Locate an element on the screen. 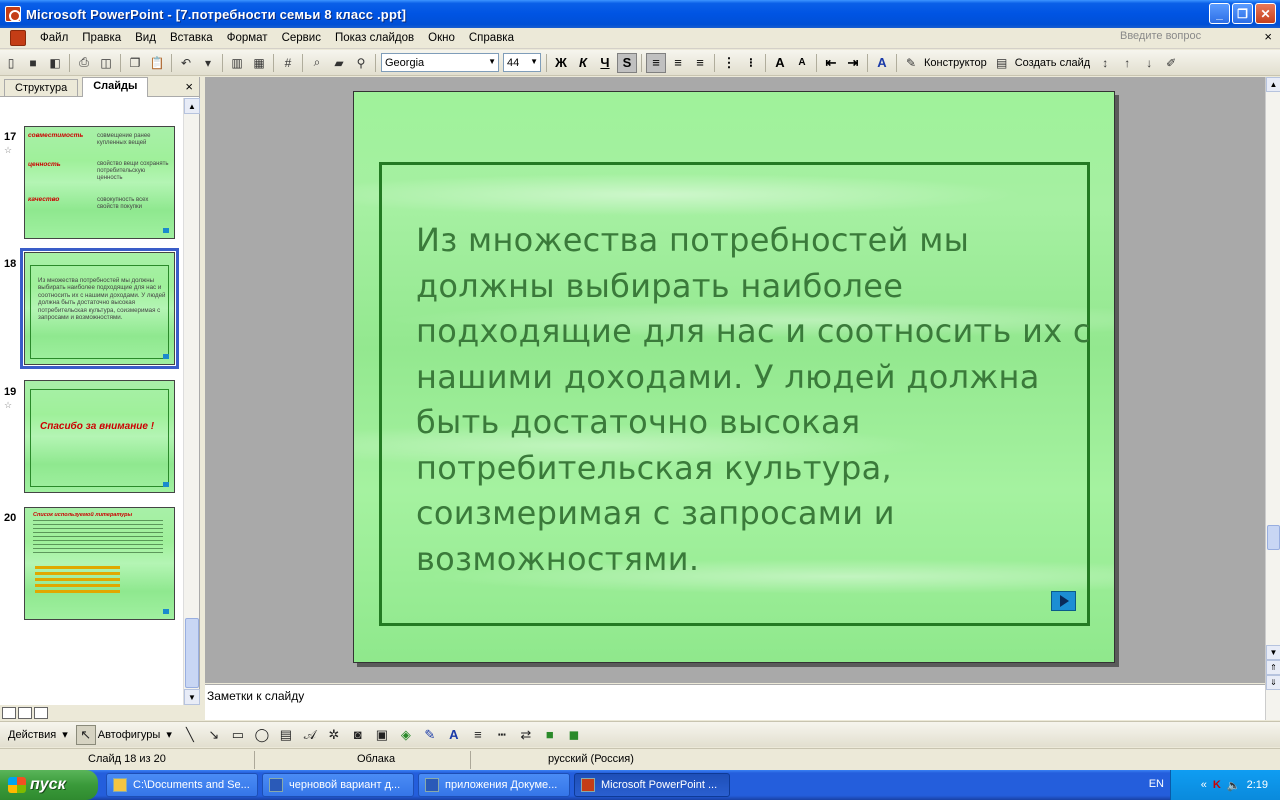 The height and width of the screenshot is (800, 1280). tab-outline: Структура is located at coordinates (41, 87).